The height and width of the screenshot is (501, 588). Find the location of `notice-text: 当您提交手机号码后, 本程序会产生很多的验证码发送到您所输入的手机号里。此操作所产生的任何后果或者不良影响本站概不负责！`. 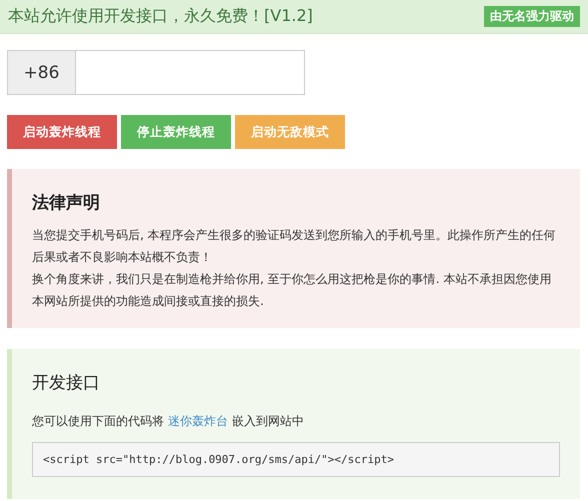

notice-text: 当您提交手机号码后, 本程序会产生很多的验证码发送到您所输入的手机号里。此操作所产生的任何后果或者不良影响本站概不负责！ is located at coordinates (294, 246).